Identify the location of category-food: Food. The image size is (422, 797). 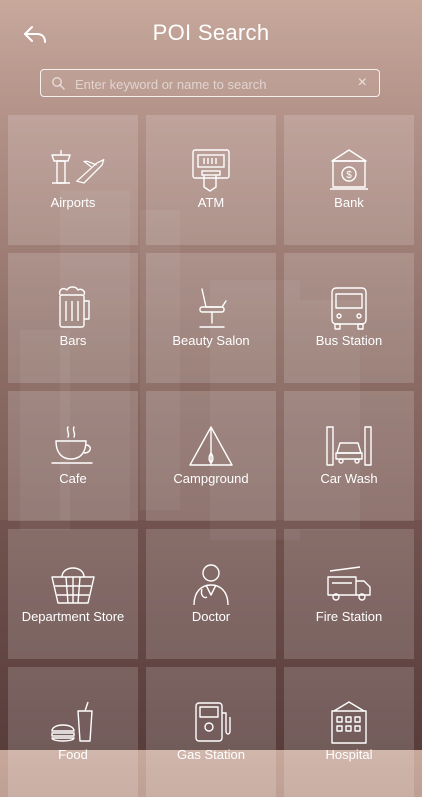
(73, 732).